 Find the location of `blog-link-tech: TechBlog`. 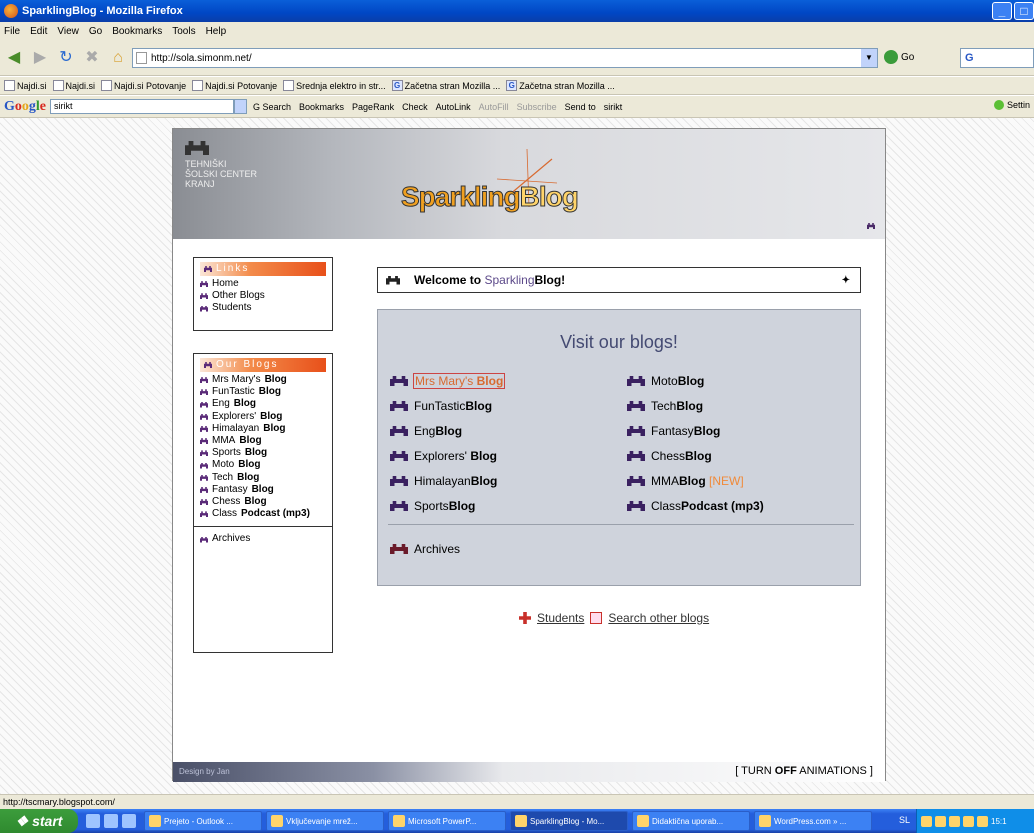

blog-link-tech: TechBlog is located at coordinates (665, 406).